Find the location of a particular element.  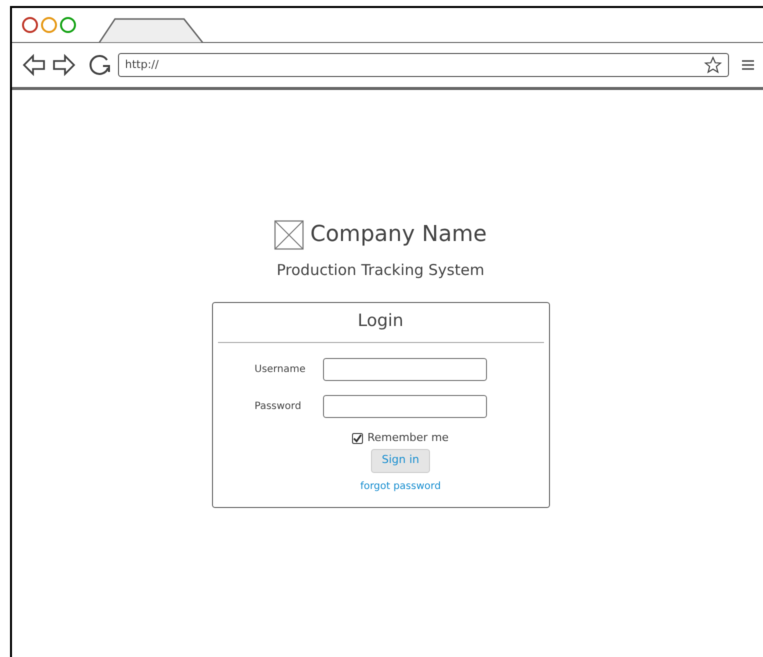

field-label: Username is located at coordinates (280, 370).